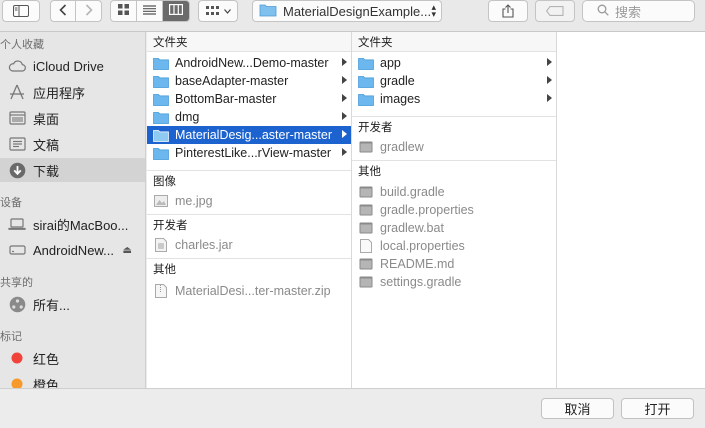 This screenshot has height=428, width=705. What do you see at coordinates (249, 99) in the screenshot?
I see `folder-row: BottomBar-master` at bounding box center [249, 99].